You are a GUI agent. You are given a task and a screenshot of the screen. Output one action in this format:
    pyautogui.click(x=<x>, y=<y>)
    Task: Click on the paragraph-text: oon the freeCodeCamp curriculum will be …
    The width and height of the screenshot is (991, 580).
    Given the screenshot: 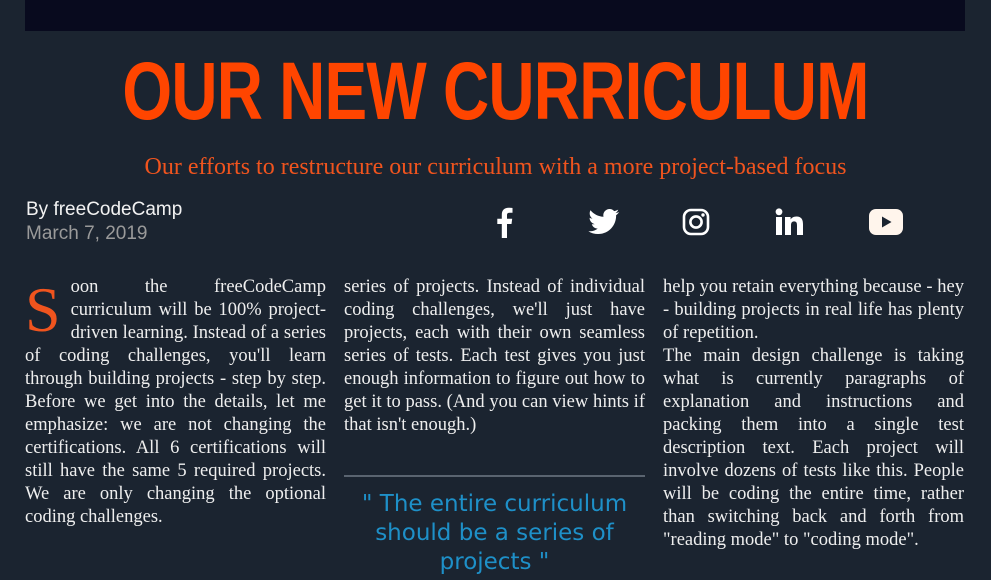 What is the action you would take?
    pyautogui.click(x=175, y=402)
    